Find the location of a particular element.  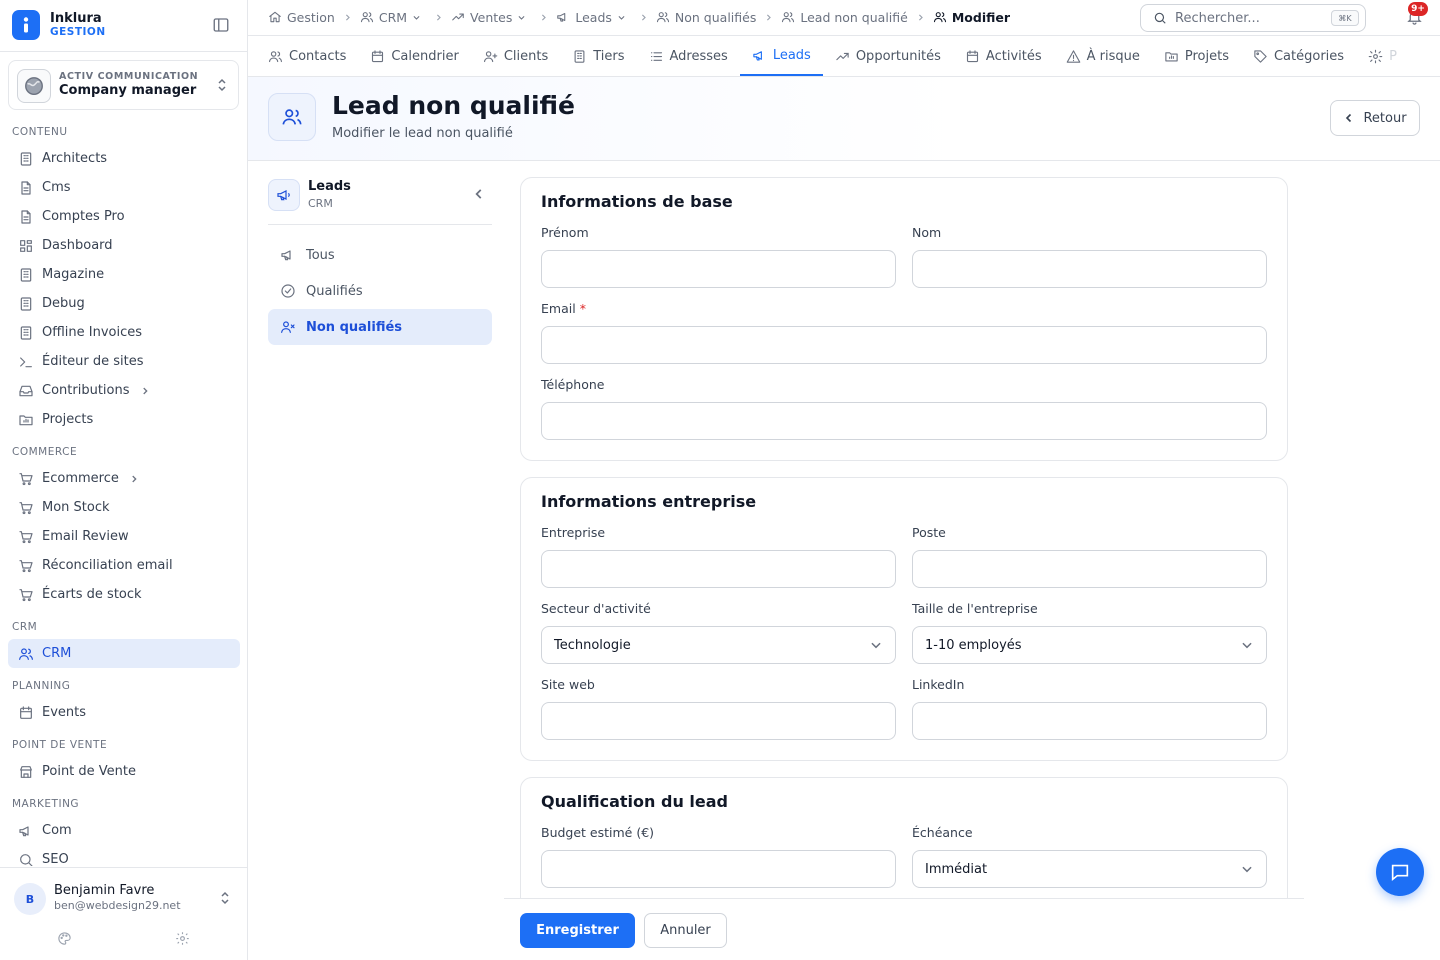

sidebar-item-crm: CRM is located at coordinates (124, 653).